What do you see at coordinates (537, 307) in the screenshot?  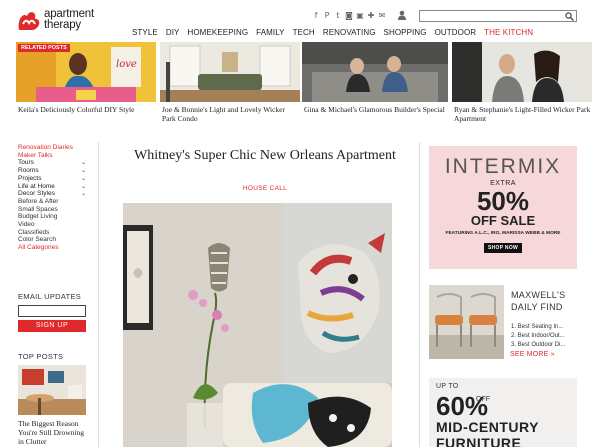 I see `daily-find-title-line2: DAILY FIND` at bounding box center [537, 307].